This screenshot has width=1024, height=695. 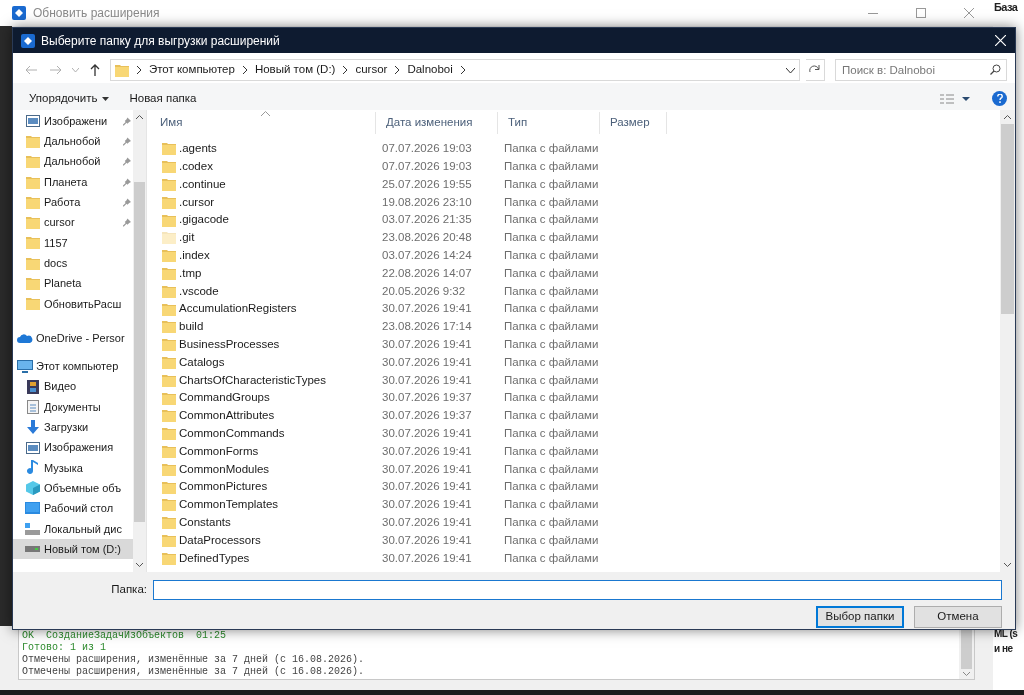 I want to click on view-options-button, so click(x=955, y=98).